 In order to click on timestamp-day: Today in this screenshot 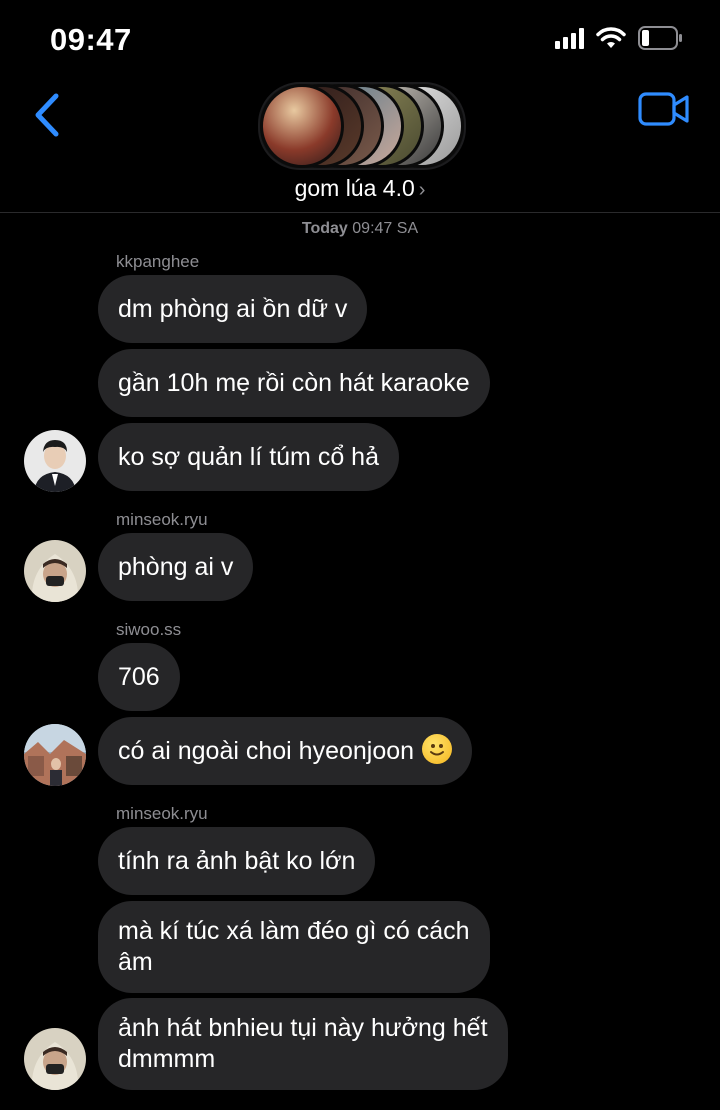, I will do `click(324, 228)`.